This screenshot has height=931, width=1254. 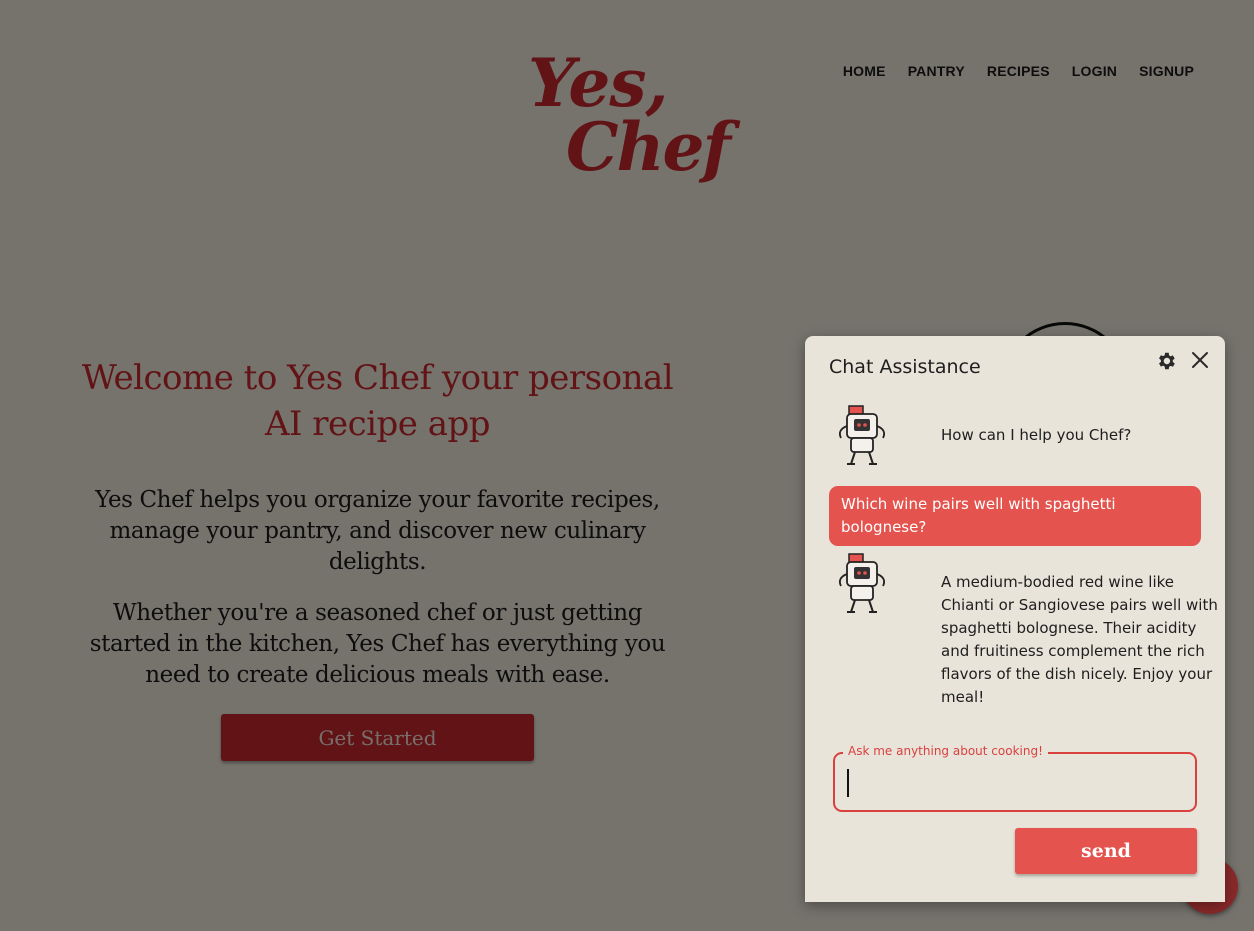 What do you see at coordinates (848, 783) in the screenshot?
I see `text-caret` at bounding box center [848, 783].